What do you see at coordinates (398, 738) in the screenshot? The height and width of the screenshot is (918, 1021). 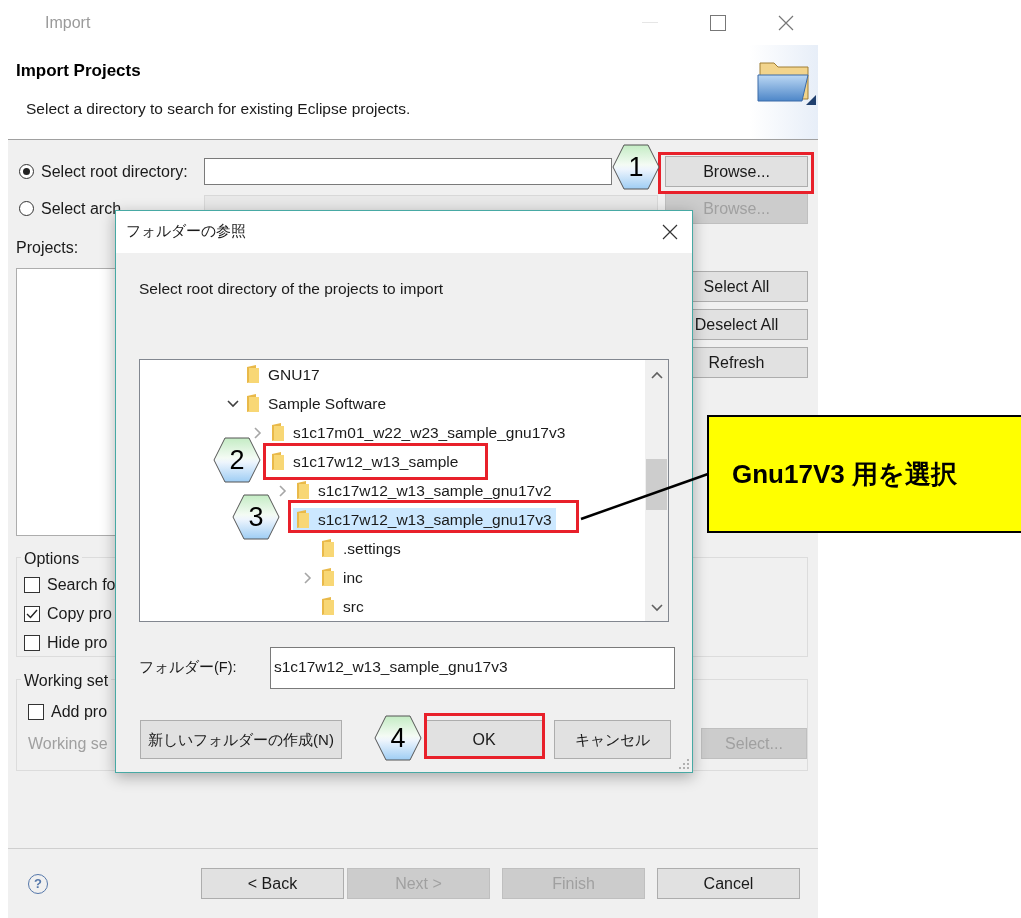 I see `step-badge: 4` at bounding box center [398, 738].